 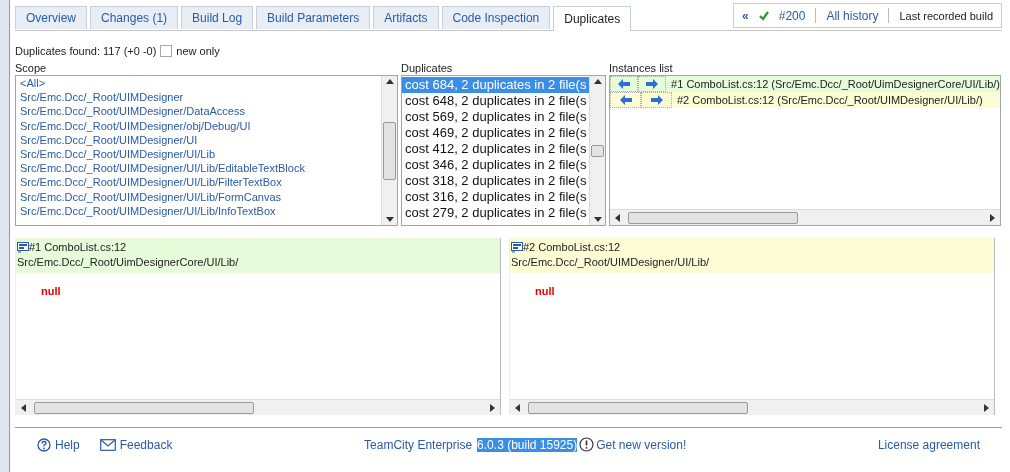 I want to click on scope-item: Src/Emc.Dcc/_Root/UIMDesigner/UI, so click(x=198, y=139).